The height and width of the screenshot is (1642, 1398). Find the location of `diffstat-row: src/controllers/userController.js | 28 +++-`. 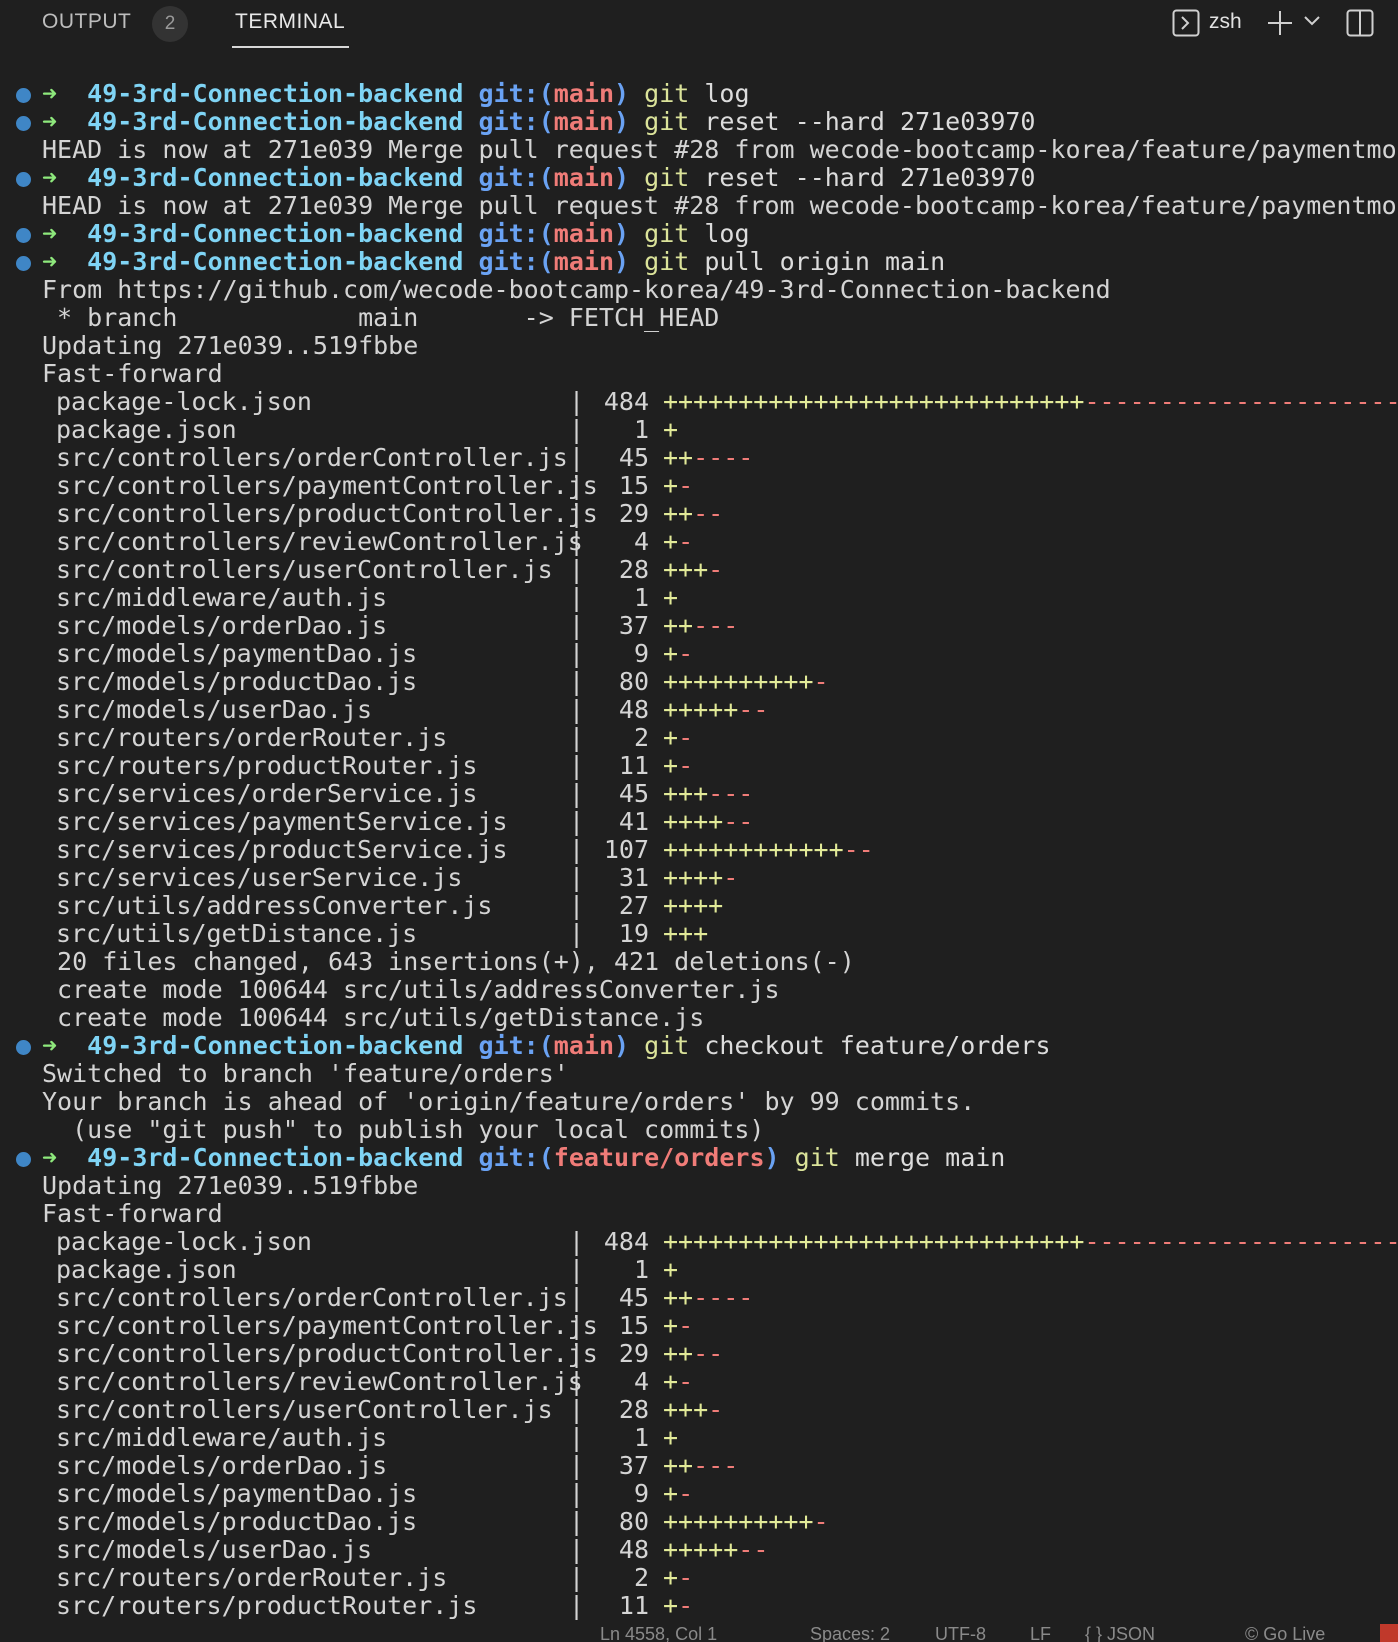

diffstat-row: src/controllers/userController.js | 28 +++- is located at coordinates (699, 1410).